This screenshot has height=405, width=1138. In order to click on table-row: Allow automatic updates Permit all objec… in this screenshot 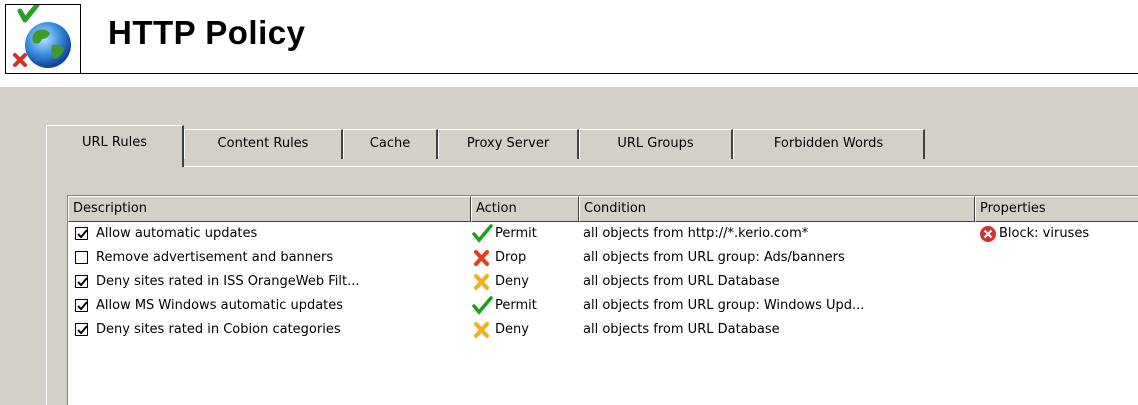, I will do `click(603, 234)`.